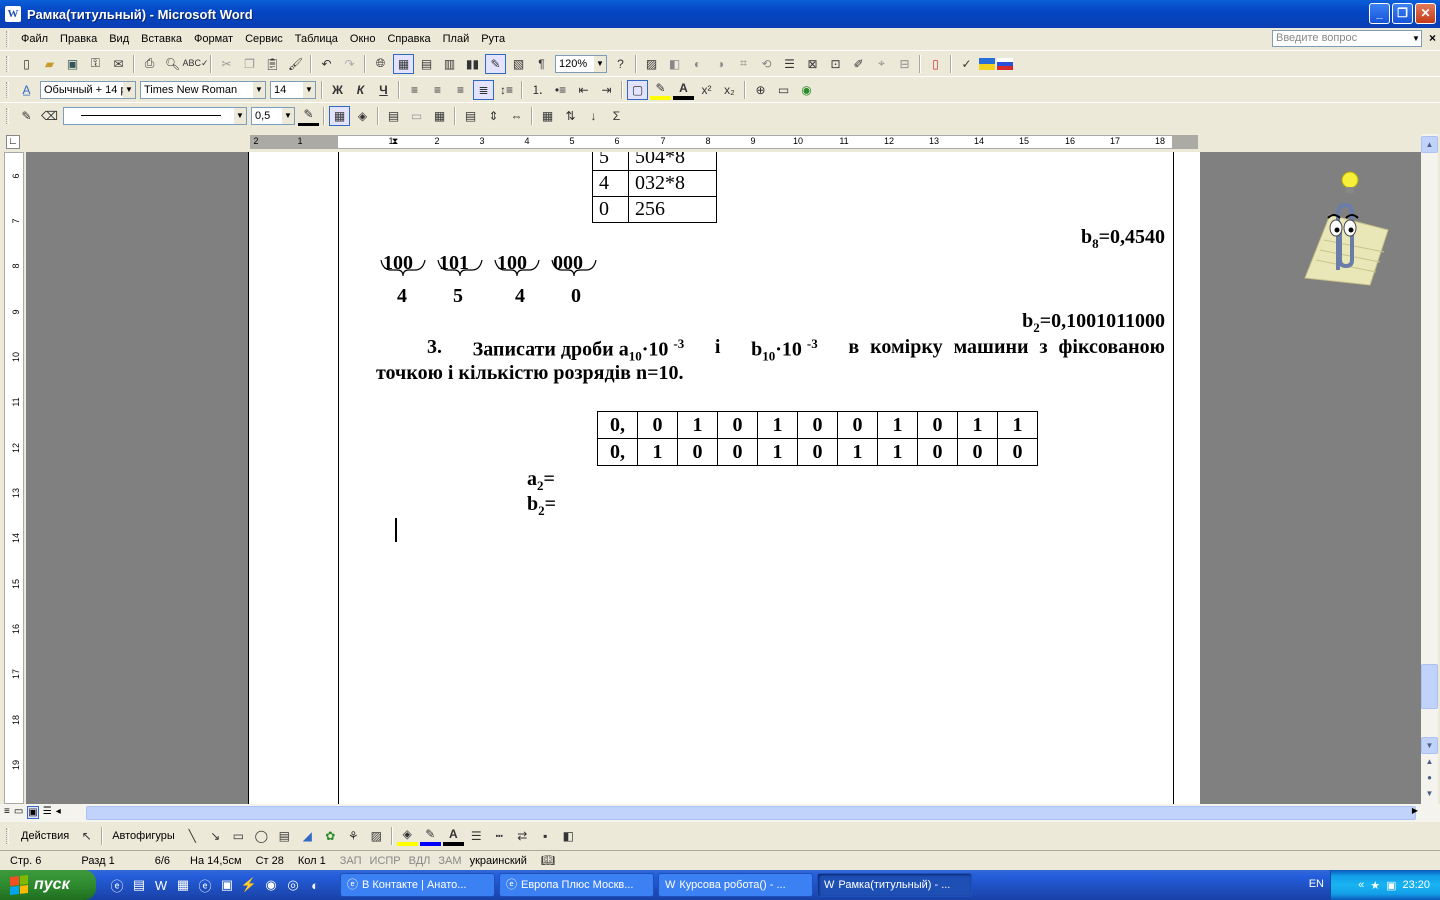 This screenshot has width=1440, height=900. What do you see at coordinates (339, 115) in the screenshot?
I see `borders-icon: ▦` at bounding box center [339, 115].